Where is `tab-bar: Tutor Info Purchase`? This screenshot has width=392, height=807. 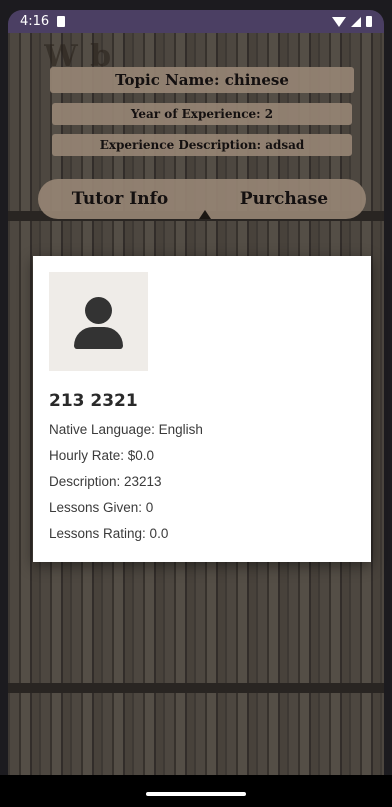 tab-bar: Tutor Info Purchase is located at coordinates (202, 199).